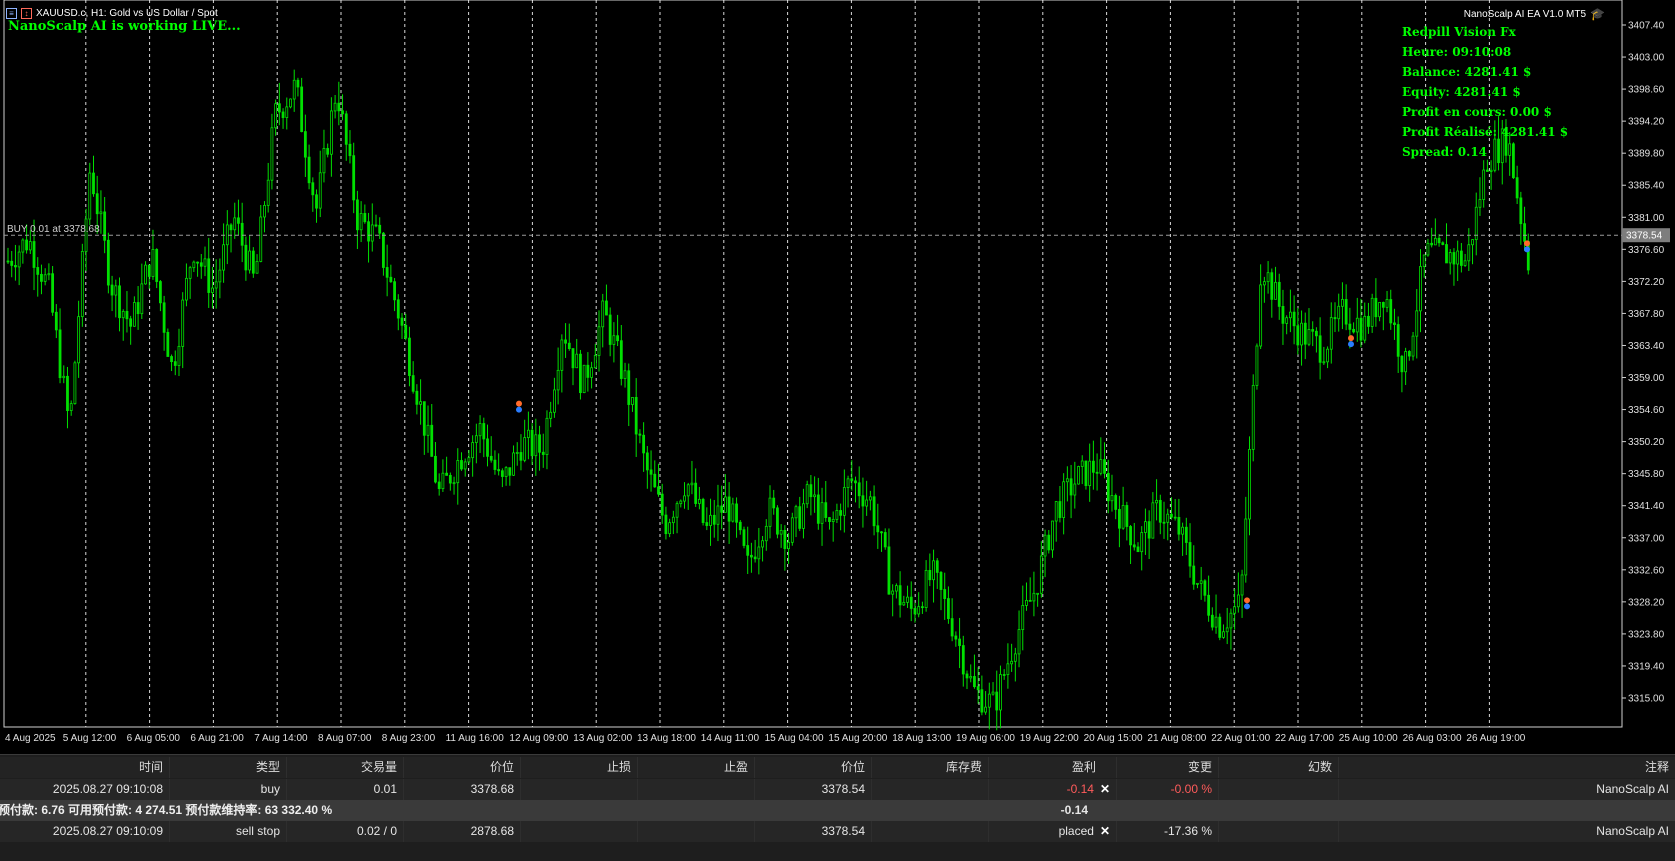 The width and height of the screenshot is (1675, 861). I want to click on col-magic: 幻数, so click(1279, 767).